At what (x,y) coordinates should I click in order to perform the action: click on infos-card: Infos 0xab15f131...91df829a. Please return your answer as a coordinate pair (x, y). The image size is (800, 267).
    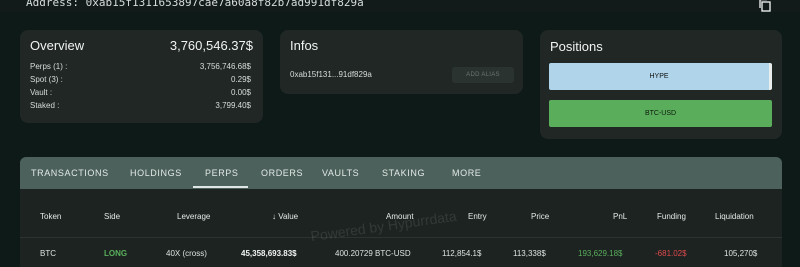
    Looking at the image, I should click on (401, 62).